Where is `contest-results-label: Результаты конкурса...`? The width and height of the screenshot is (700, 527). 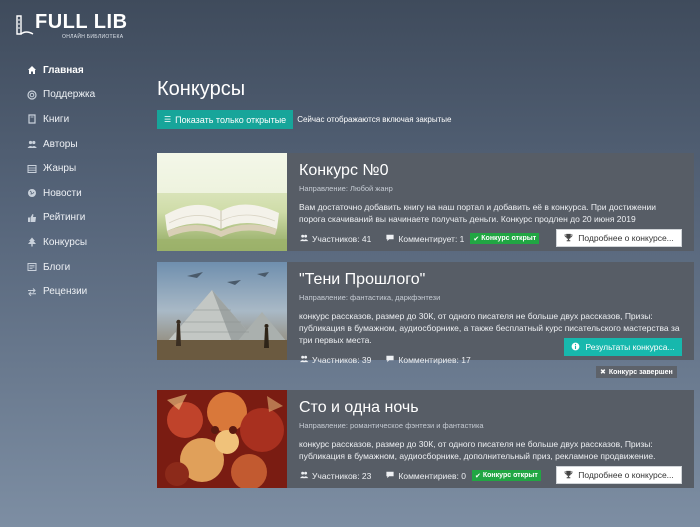
contest-results-label: Результаты конкурса... is located at coordinates (630, 347).